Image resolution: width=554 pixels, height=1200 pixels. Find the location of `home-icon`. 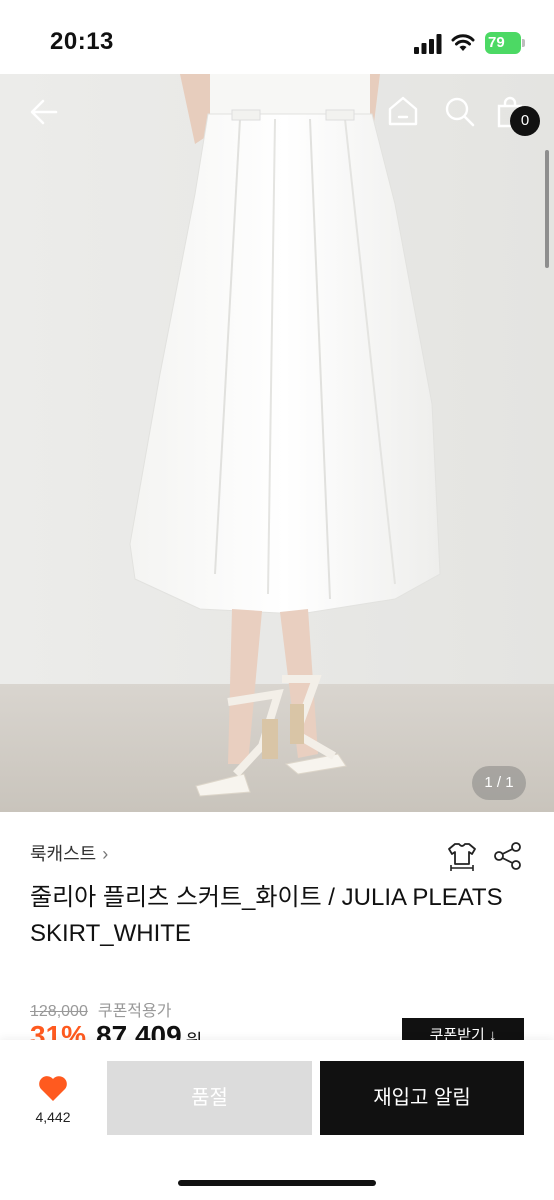

home-icon is located at coordinates (403, 111).